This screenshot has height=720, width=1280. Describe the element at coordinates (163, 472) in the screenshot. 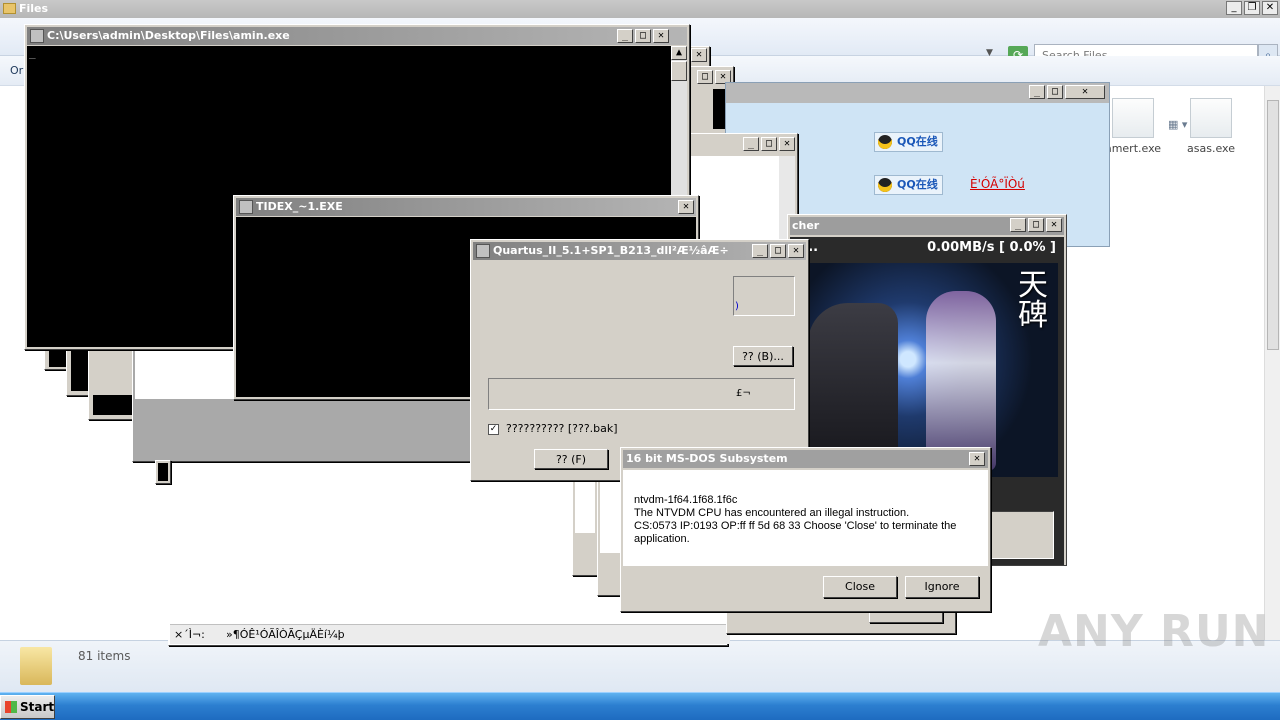

I see `ghost-window` at that location.